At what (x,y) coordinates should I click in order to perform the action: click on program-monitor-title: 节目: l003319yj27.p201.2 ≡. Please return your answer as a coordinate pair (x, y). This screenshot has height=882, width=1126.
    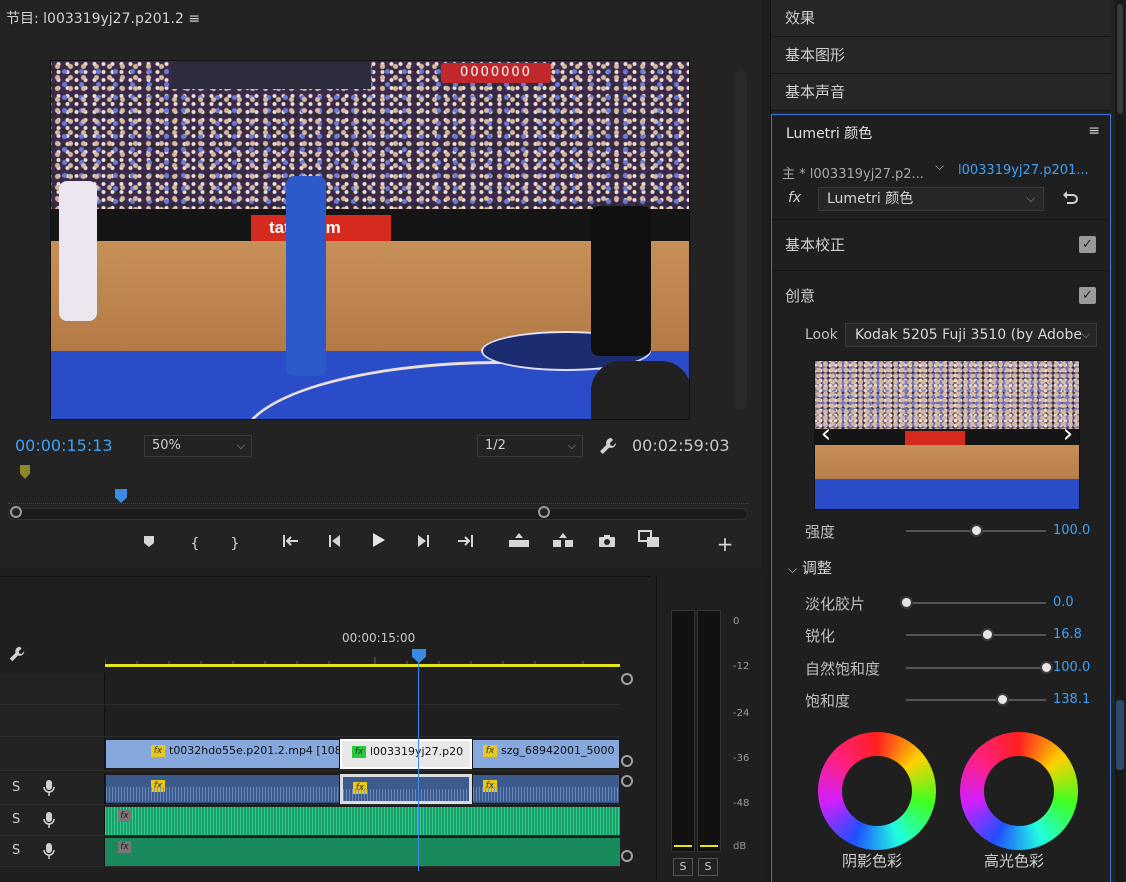
    Looking at the image, I should click on (103, 18).